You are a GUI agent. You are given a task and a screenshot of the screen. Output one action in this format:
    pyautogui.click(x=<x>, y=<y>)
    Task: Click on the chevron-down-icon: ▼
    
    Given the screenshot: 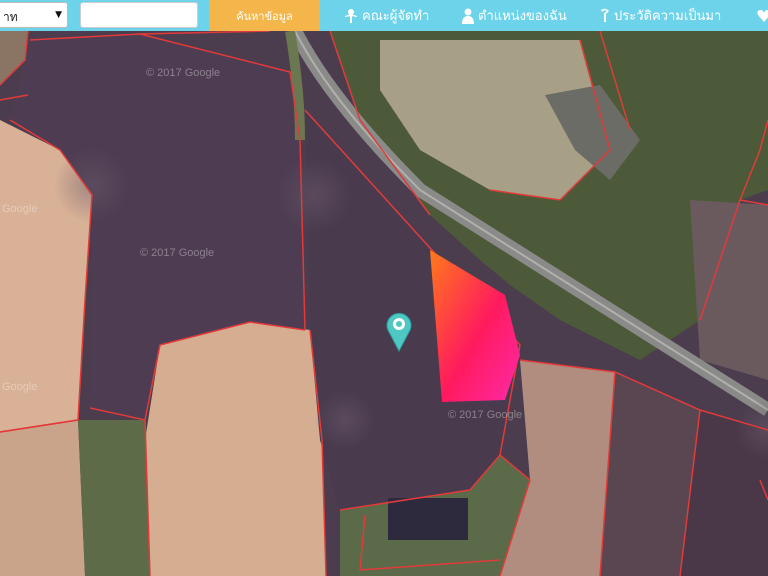 What is the action you would take?
    pyautogui.click(x=58, y=15)
    